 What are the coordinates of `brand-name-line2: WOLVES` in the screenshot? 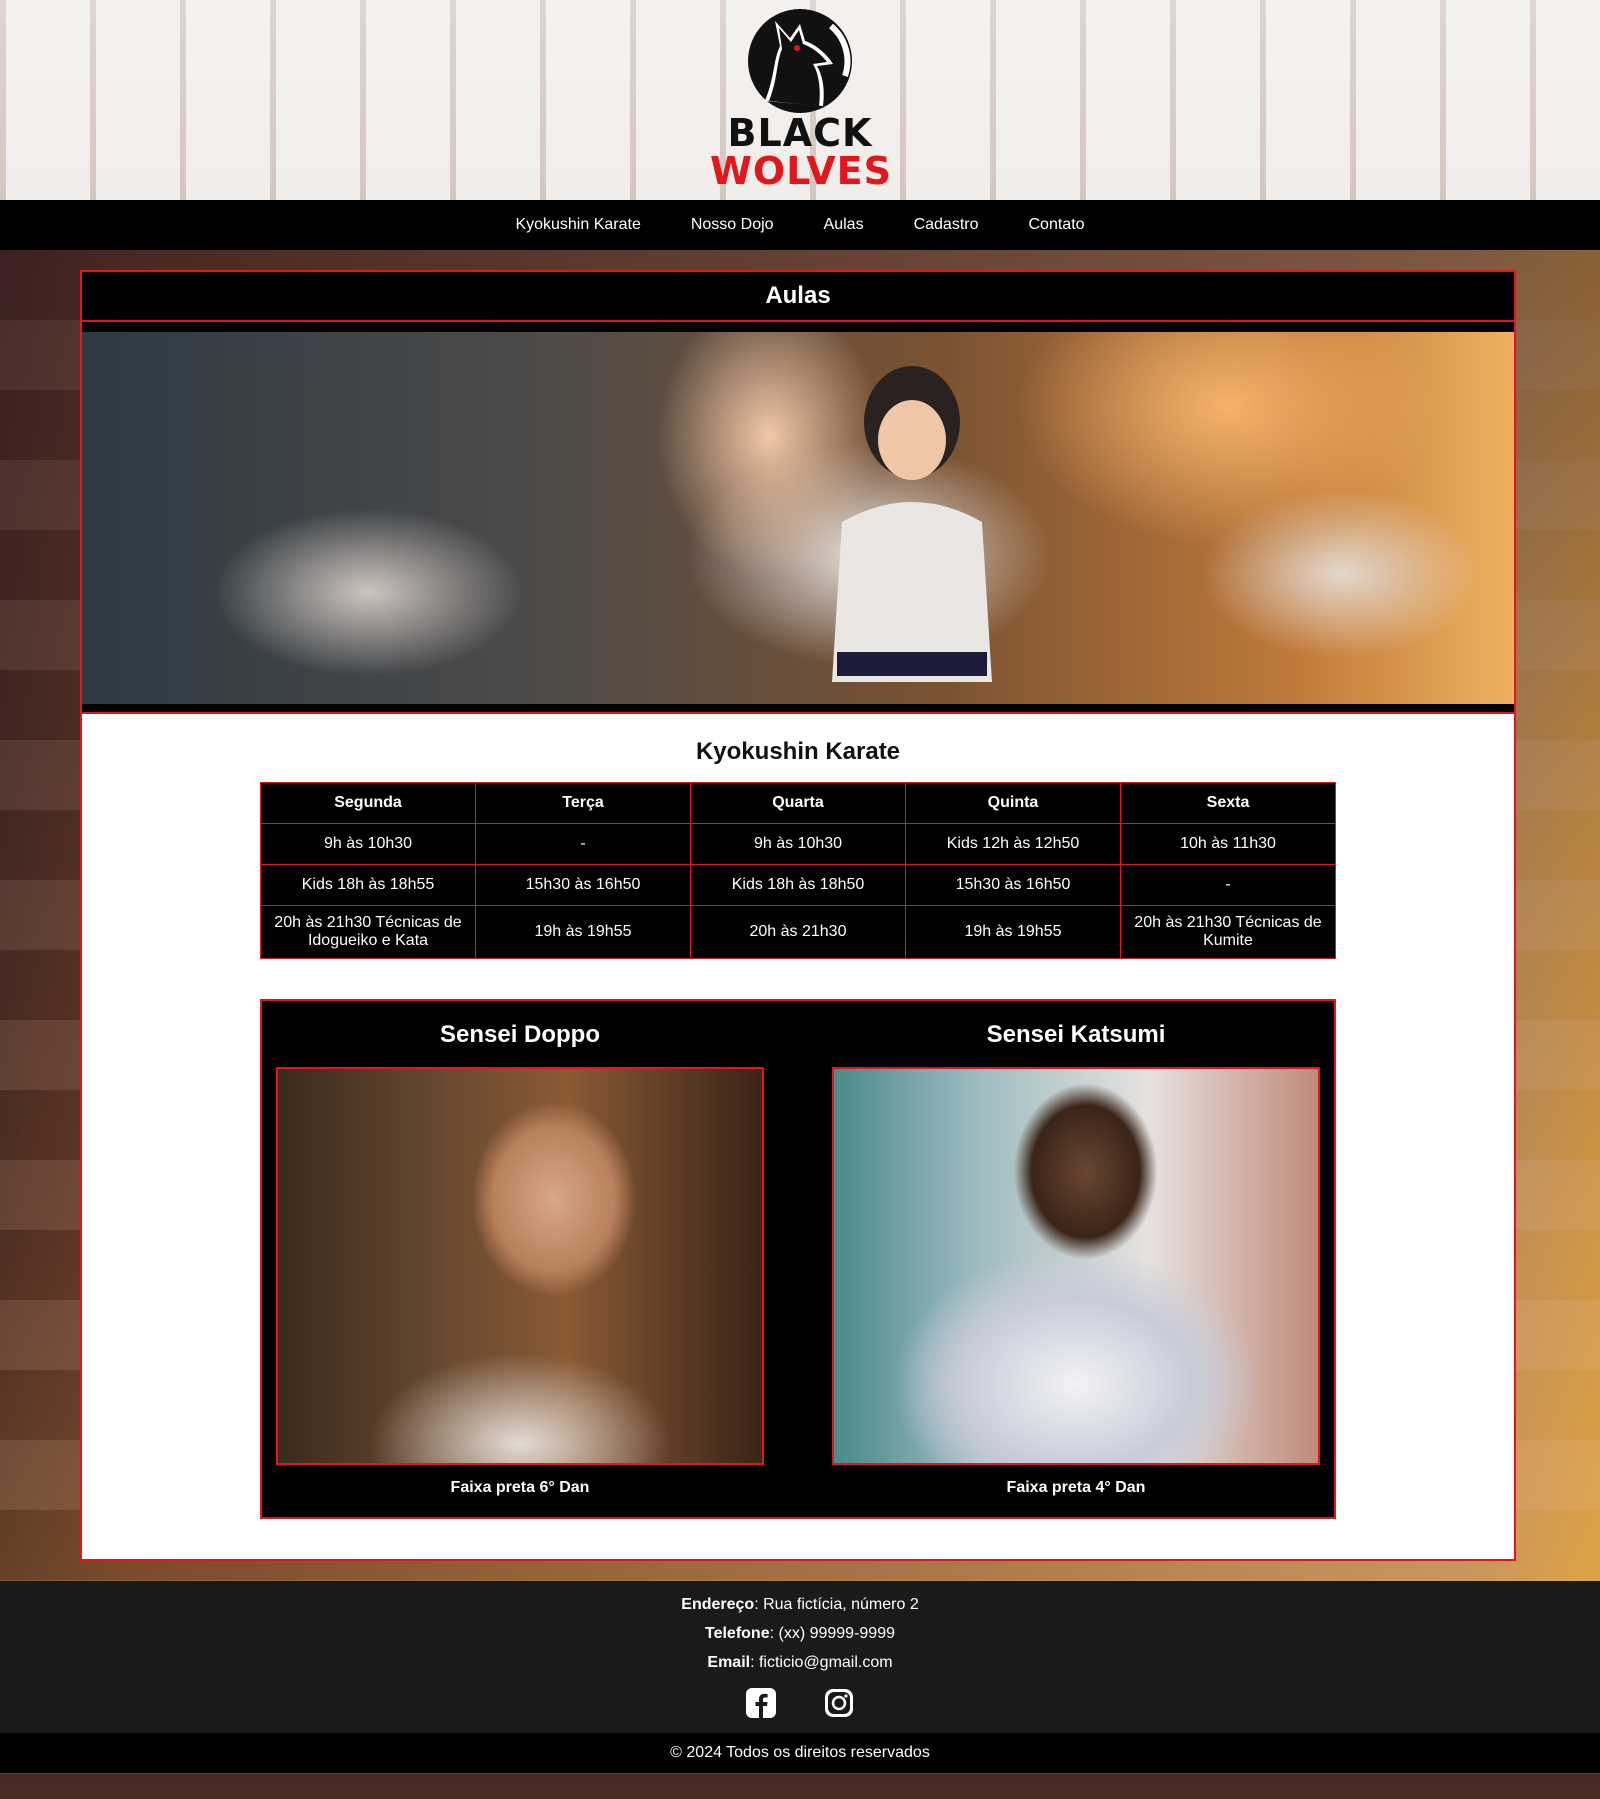 It's located at (801, 171).